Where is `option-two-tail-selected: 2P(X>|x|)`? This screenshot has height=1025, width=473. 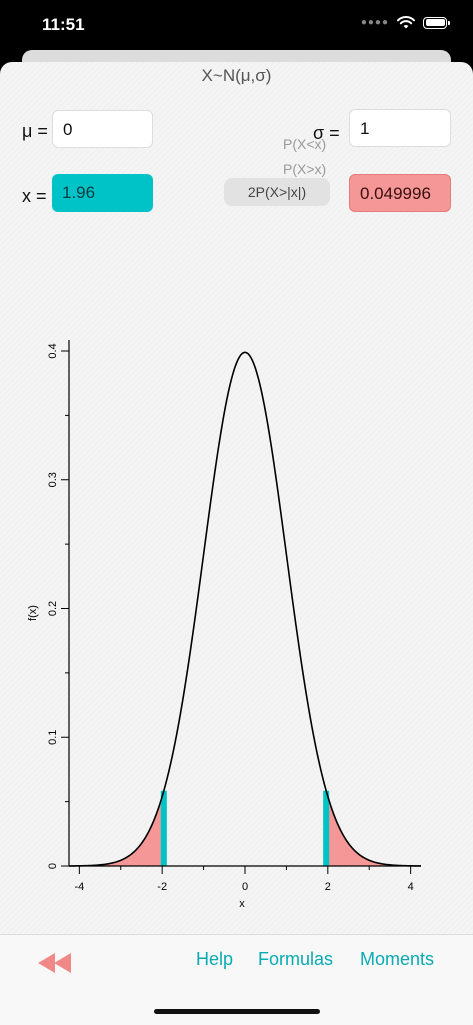
option-two-tail-selected: 2P(X>|x|) is located at coordinates (277, 192).